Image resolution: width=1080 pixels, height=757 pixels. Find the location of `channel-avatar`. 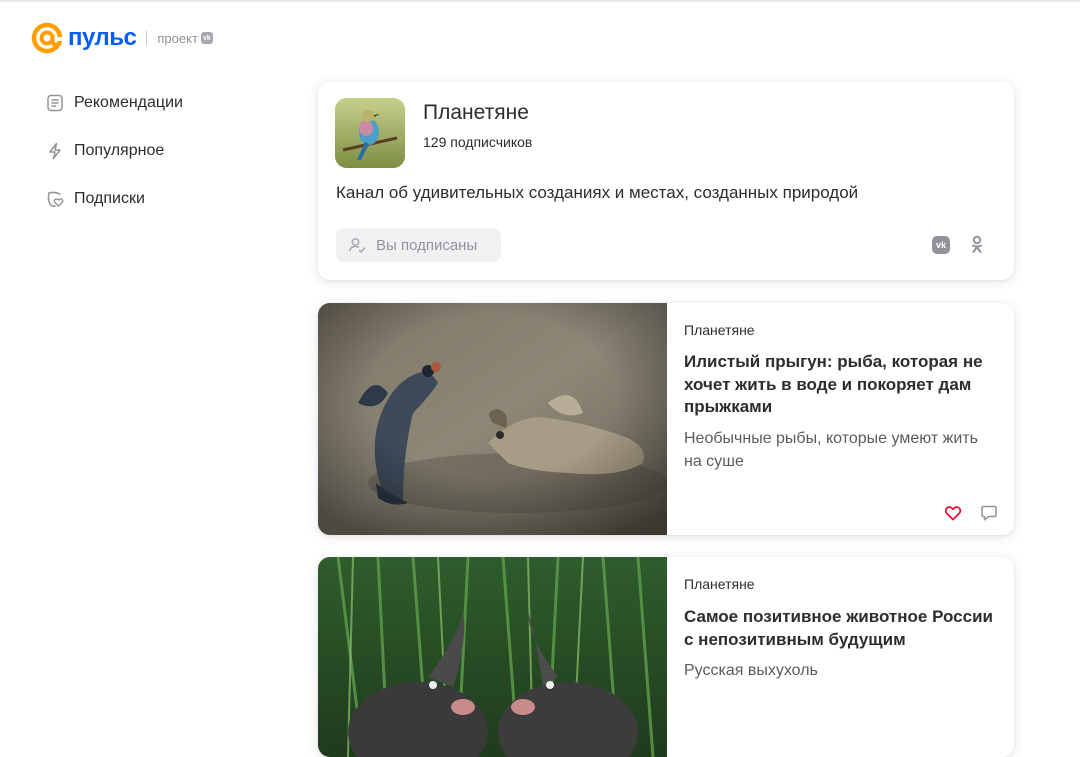

channel-avatar is located at coordinates (370, 133).